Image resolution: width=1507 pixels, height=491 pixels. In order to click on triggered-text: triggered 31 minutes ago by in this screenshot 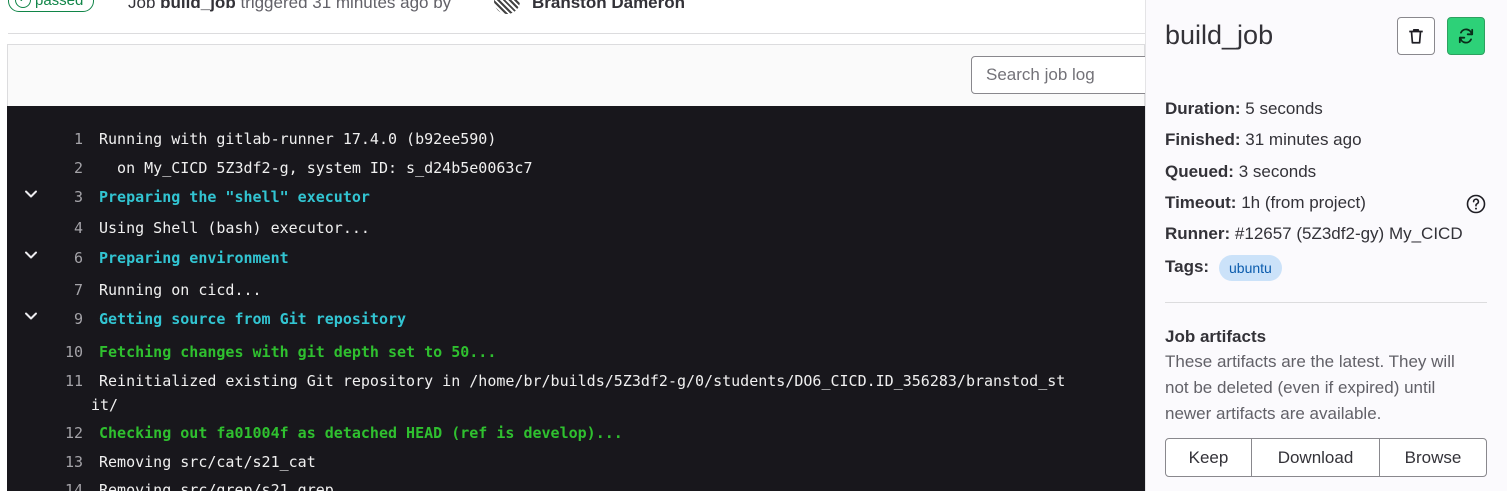, I will do `click(346, 6)`.